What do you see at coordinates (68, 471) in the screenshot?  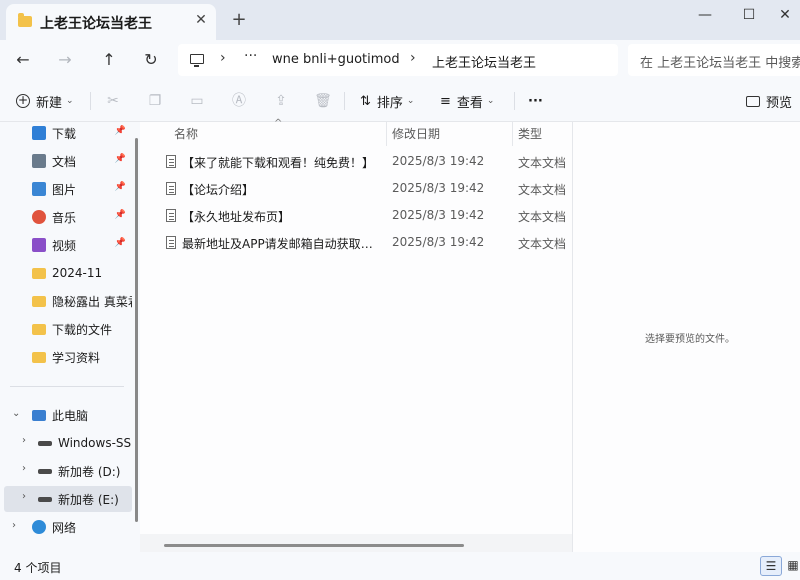 I see `sidebar-item-drive: › 新加卷 (D:)` at bounding box center [68, 471].